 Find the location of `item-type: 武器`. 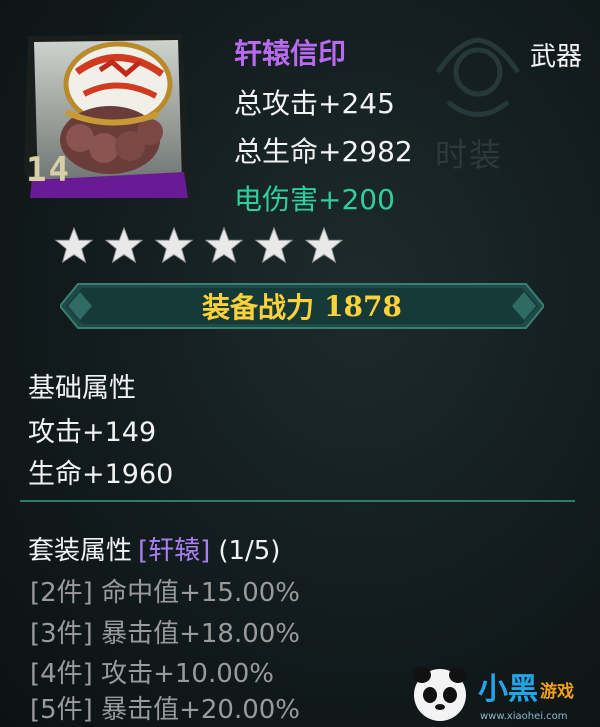

item-type: 武器 is located at coordinates (555, 57).